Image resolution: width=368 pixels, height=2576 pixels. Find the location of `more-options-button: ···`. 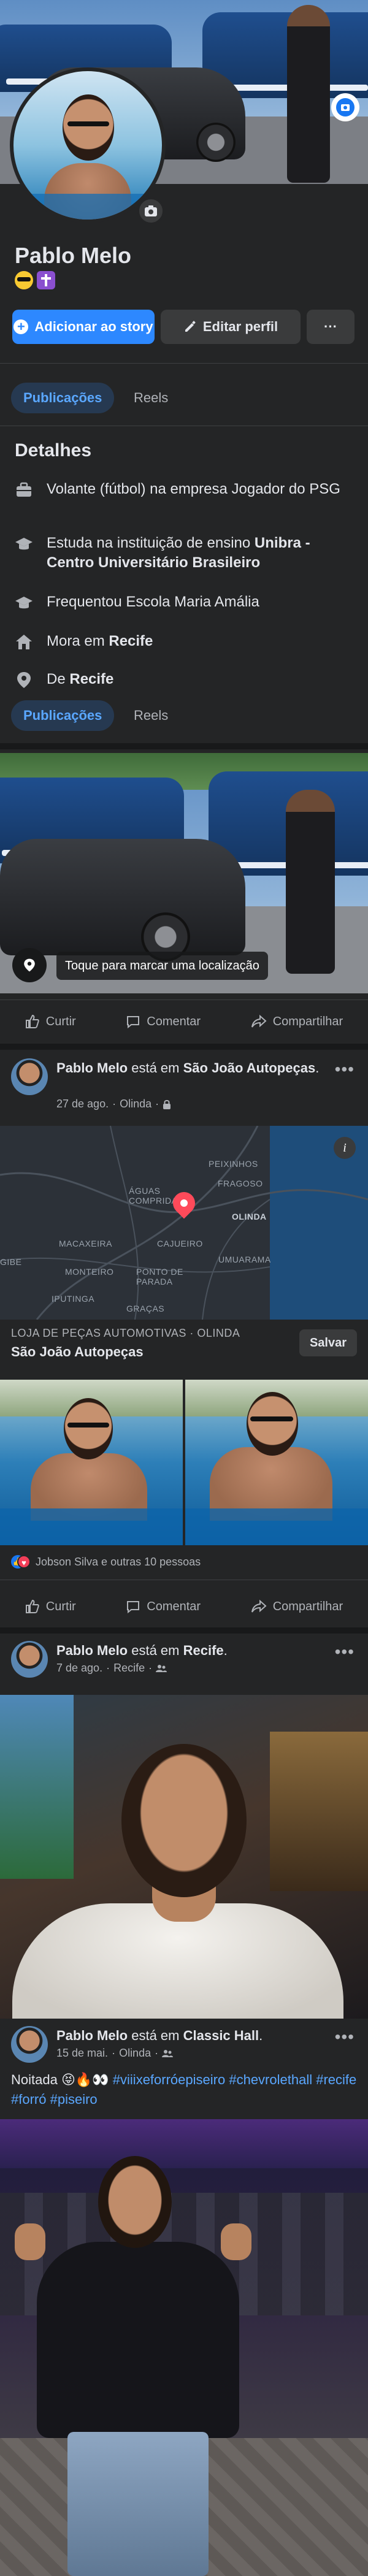

more-options-button: ··· is located at coordinates (331, 327).